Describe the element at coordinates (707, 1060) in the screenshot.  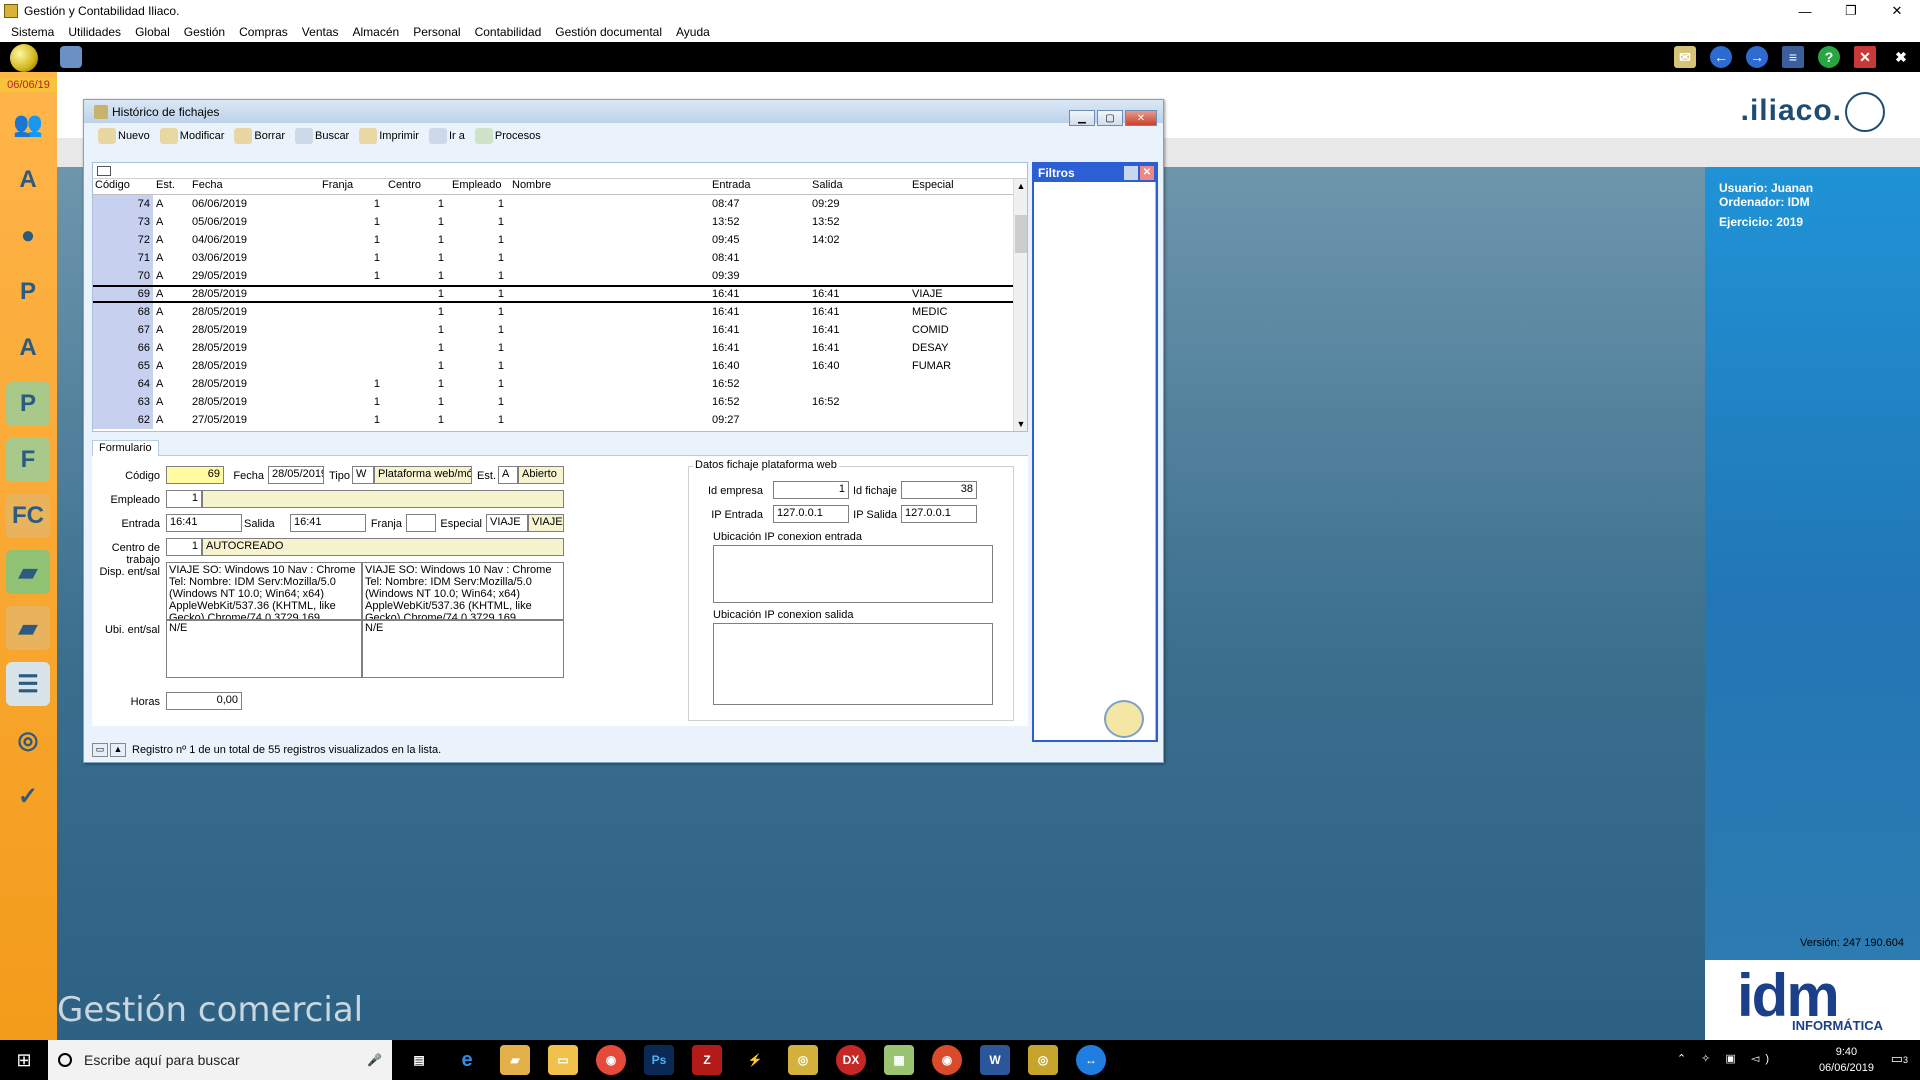
I see `filezilla-icon: Z` at that location.